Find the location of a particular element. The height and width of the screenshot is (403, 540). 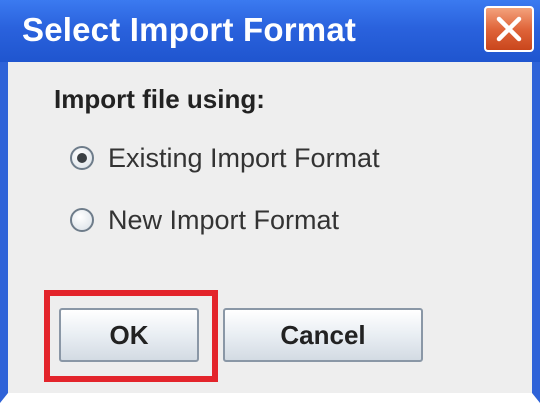

close-button is located at coordinates (509, 29).